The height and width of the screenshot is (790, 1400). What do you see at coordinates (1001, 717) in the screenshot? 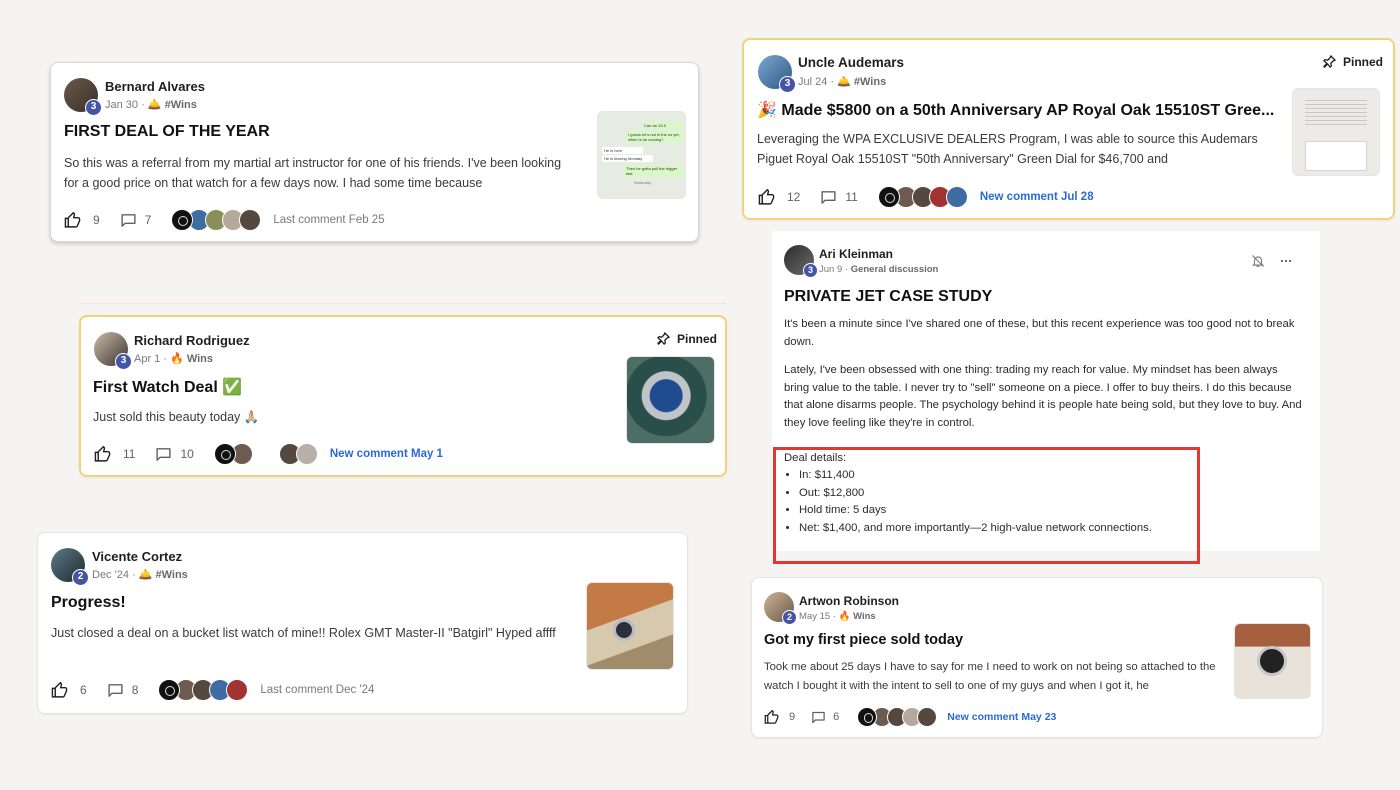
I see `last-activity: New comment May 23` at bounding box center [1001, 717].